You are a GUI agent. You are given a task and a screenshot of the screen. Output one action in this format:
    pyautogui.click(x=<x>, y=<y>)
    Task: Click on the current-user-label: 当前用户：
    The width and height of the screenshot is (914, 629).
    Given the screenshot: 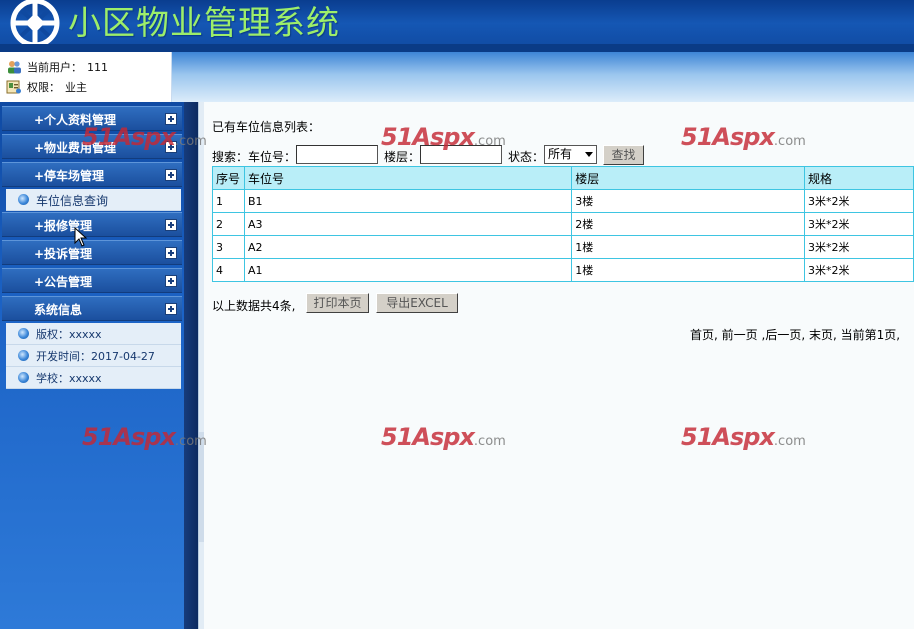 What is the action you would take?
    pyautogui.click(x=54, y=67)
    